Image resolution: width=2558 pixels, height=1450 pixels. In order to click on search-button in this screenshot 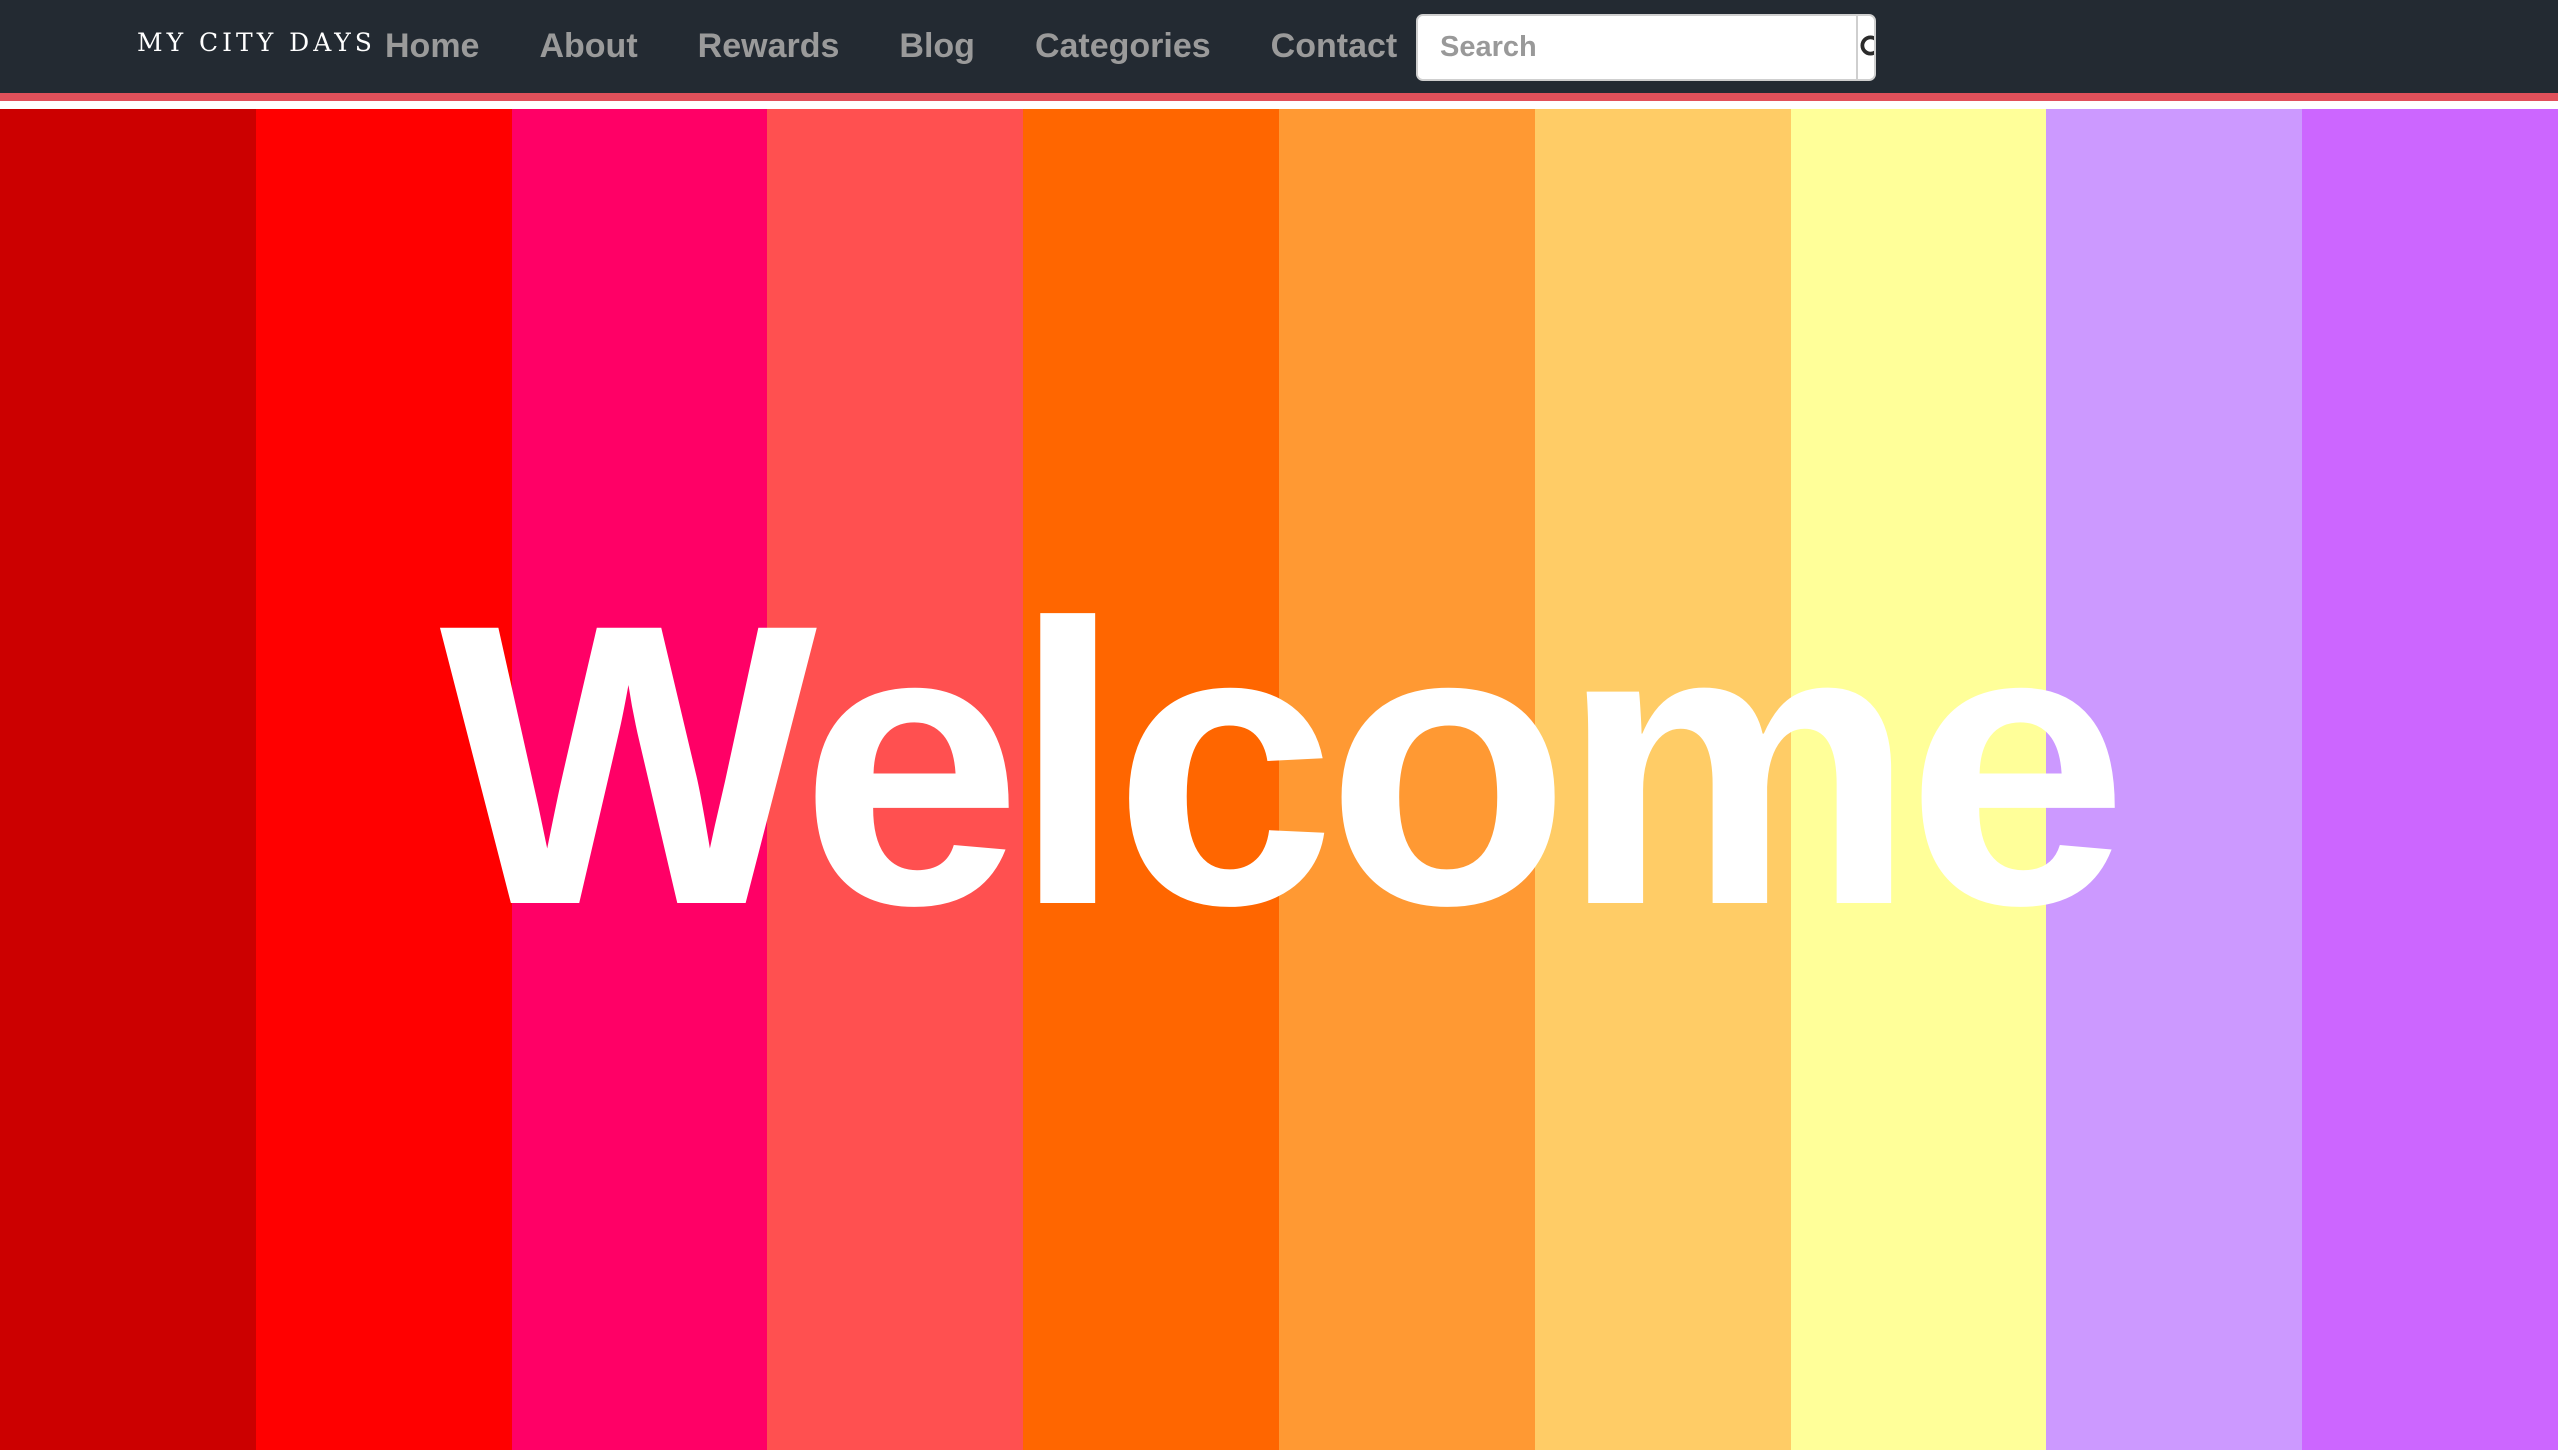, I will do `click(1865, 47)`.